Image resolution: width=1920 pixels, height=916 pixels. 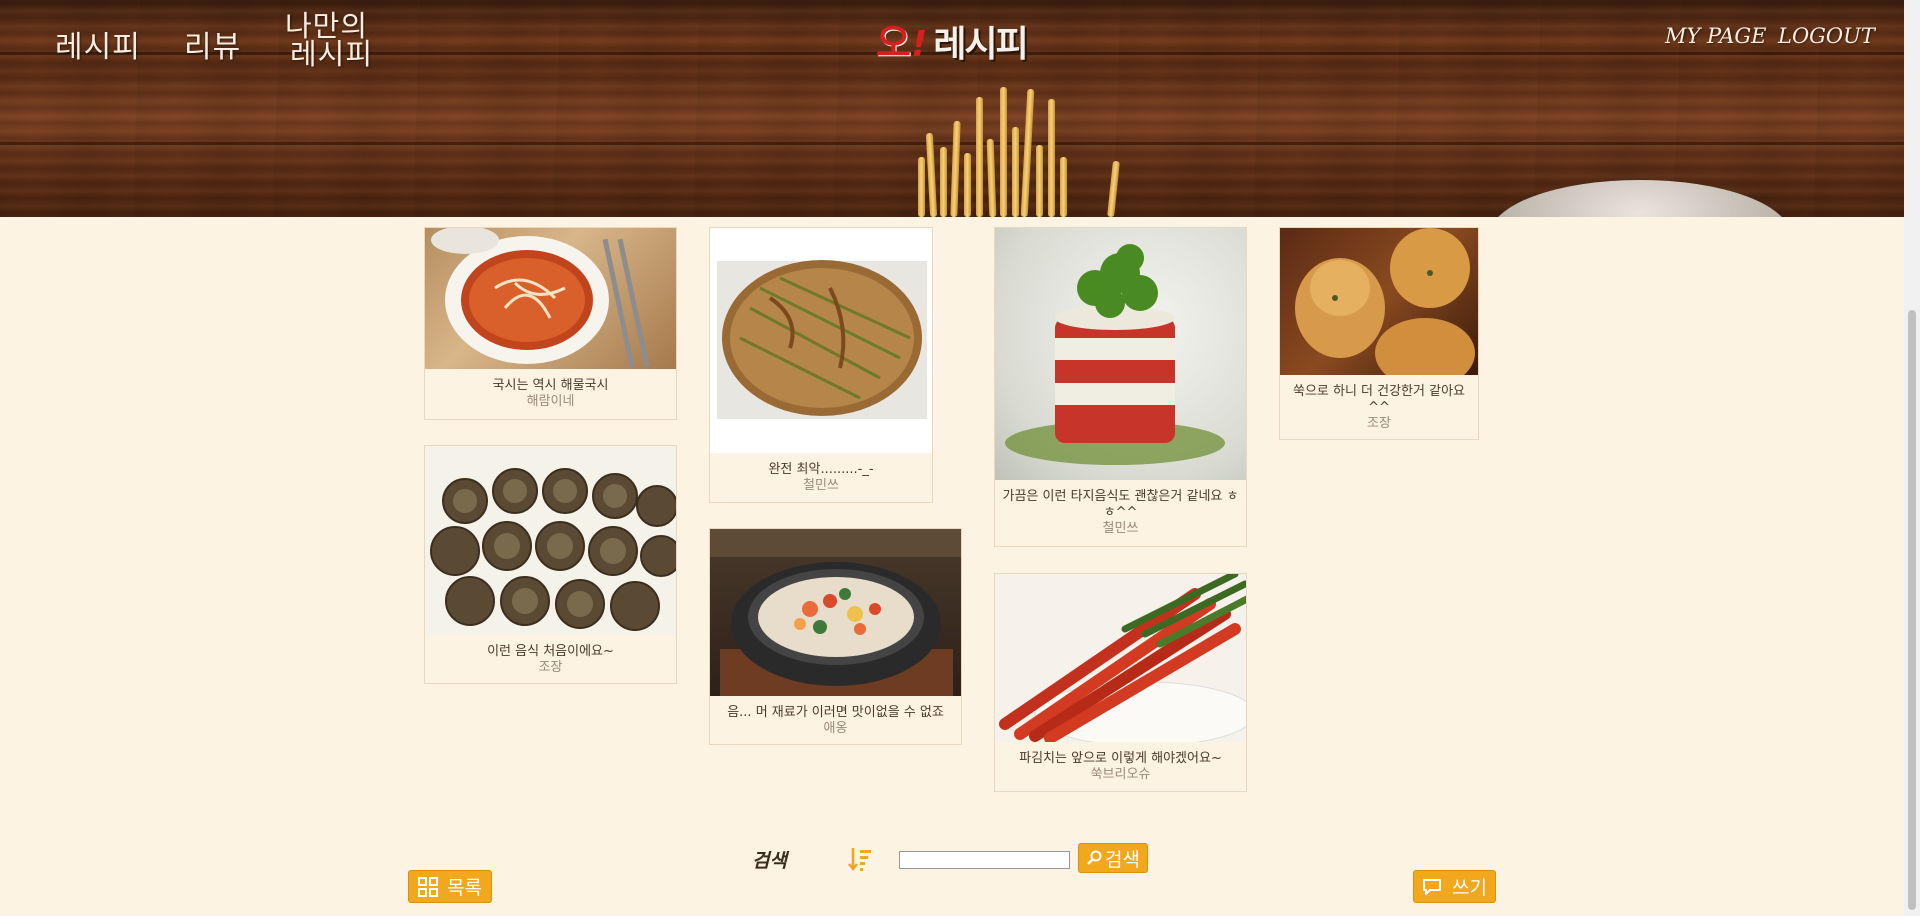 What do you see at coordinates (860, 859) in the screenshot?
I see `sort-icon` at bounding box center [860, 859].